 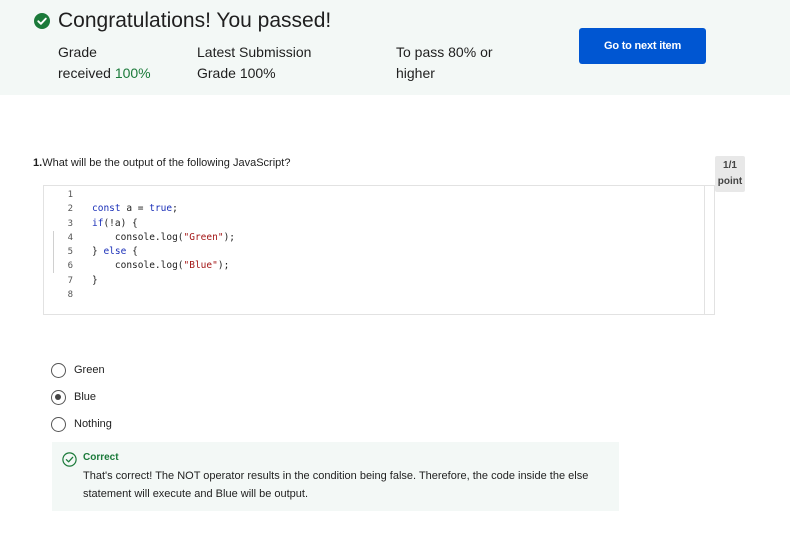 I want to click on question-number: 1., so click(x=38, y=163).